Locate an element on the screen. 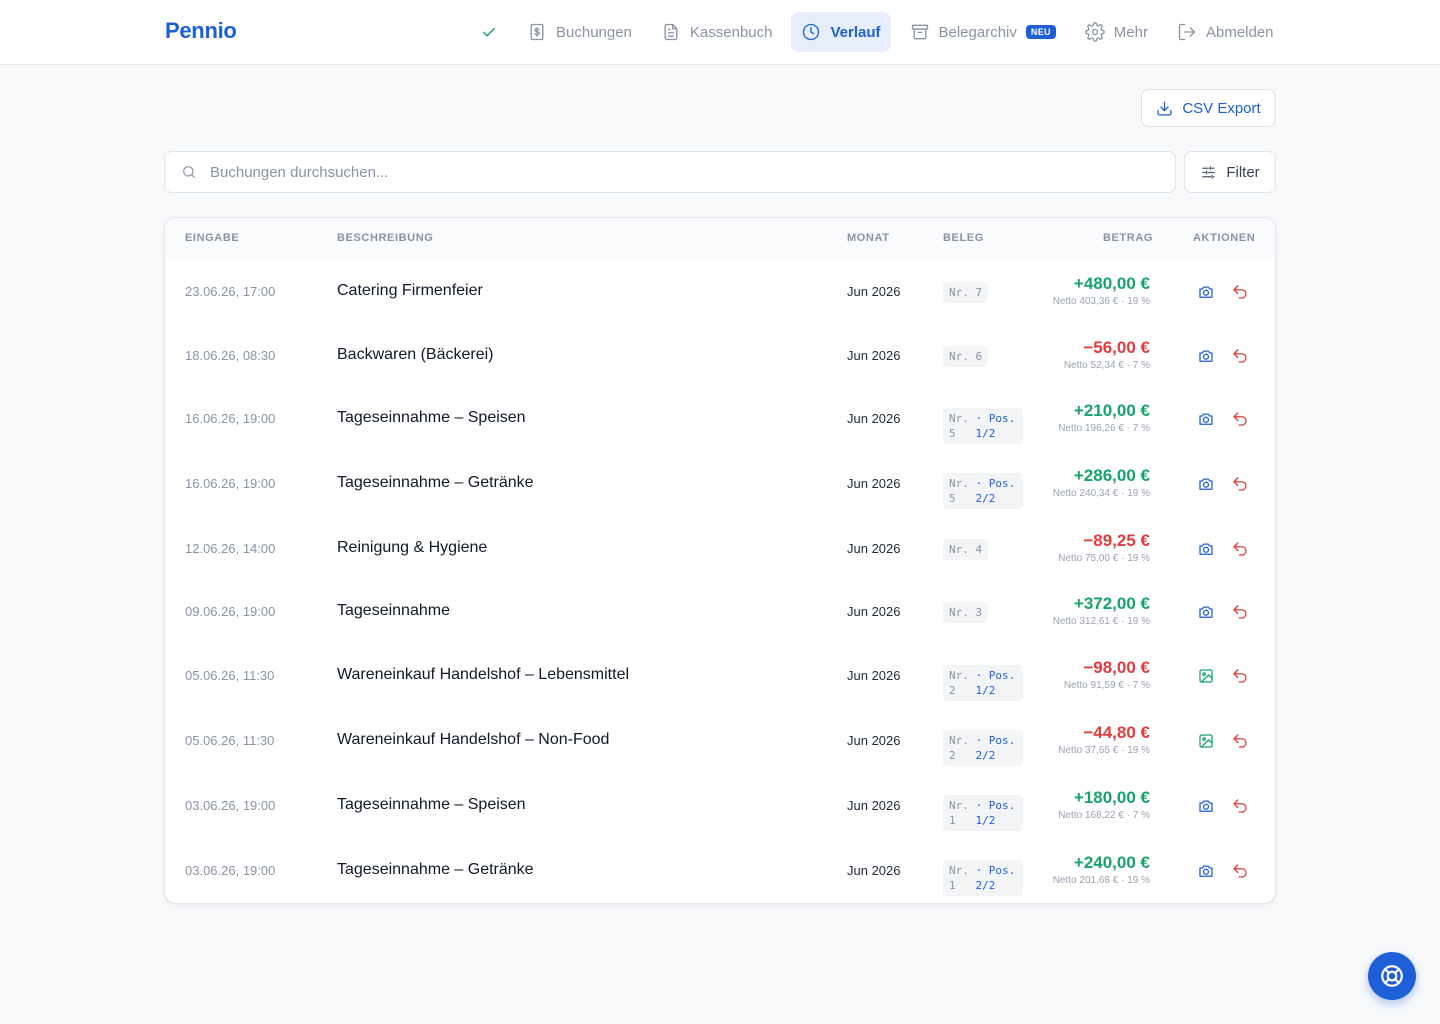 Image resolution: width=1440 pixels, height=1024 pixels. nav-item-verlauf: Verlauf is located at coordinates (841, 32).